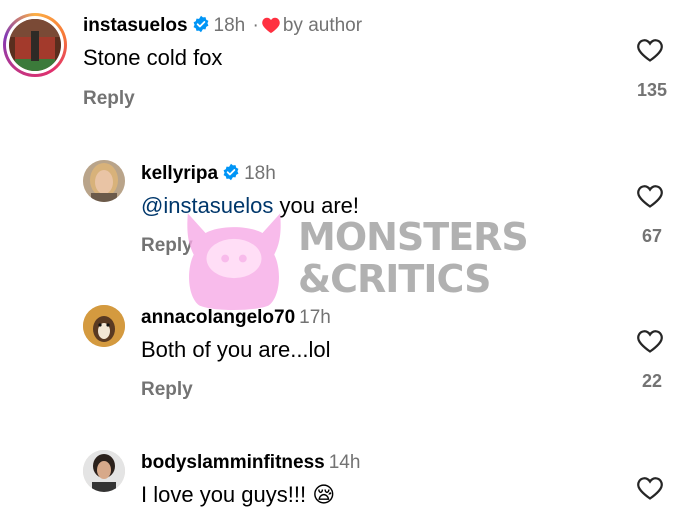 This screenshot has width=680, height=519. Describe the element at coordinates (153, 57) in the screenshot. I see `comment-text: Stone cold fox` at that location.